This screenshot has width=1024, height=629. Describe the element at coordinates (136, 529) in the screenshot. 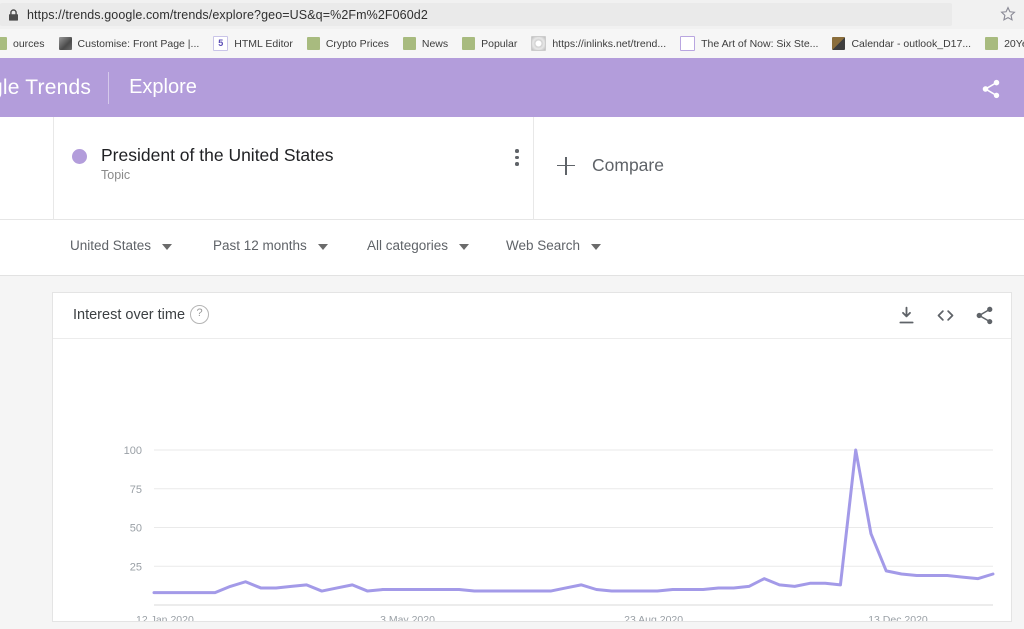

I see `svg-text: 50` at that location.